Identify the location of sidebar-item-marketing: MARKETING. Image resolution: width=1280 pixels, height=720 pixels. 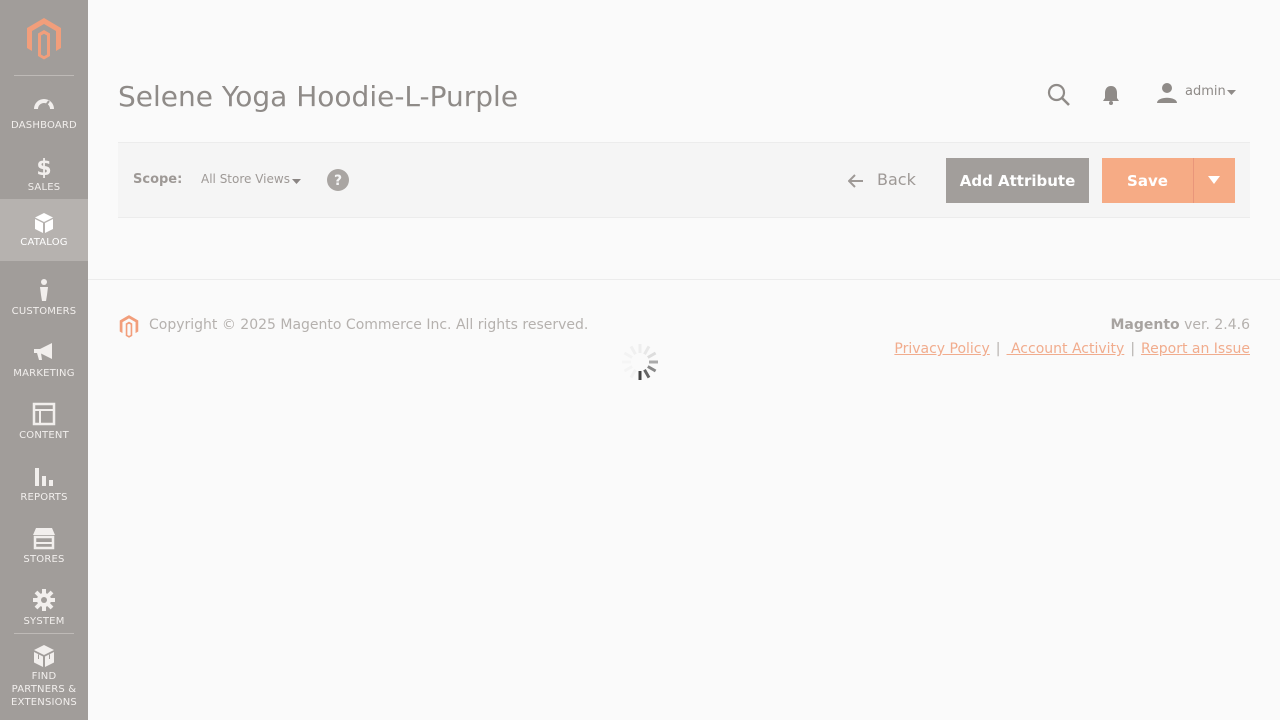
(44, 361).